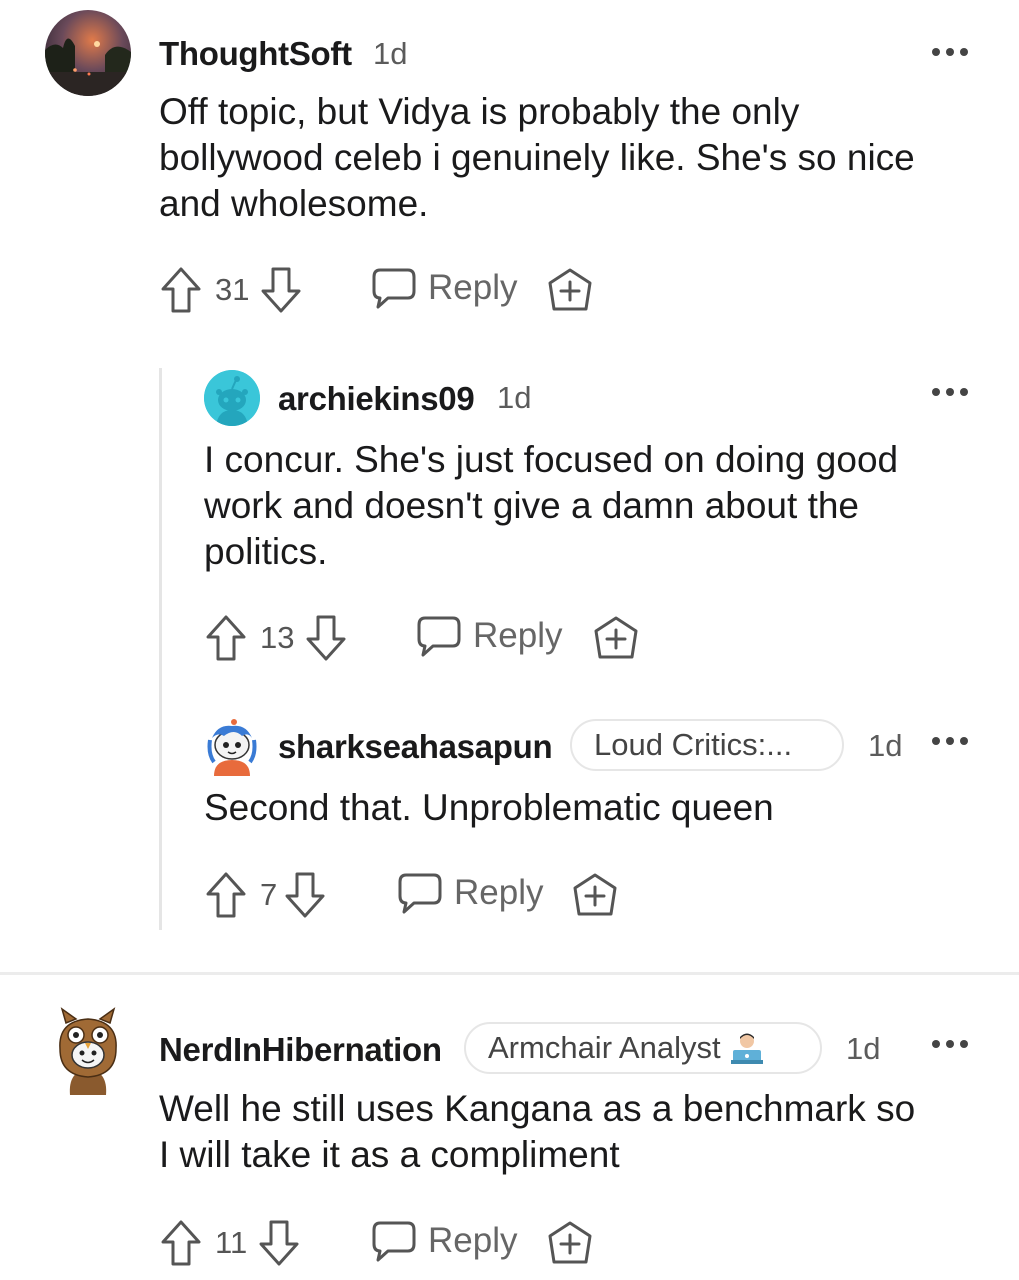 The image size is (1019, 1280). Describe the element at coordinates (604, 1047) in the screenshot. I see `flair-text: Armchair Analyst` at that location.